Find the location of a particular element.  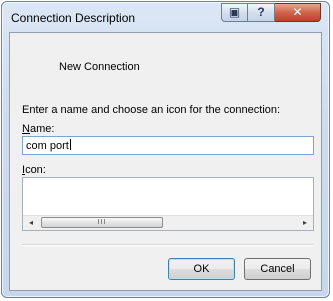

icon-field-label: Icon: is located at coordinates (34, 170).